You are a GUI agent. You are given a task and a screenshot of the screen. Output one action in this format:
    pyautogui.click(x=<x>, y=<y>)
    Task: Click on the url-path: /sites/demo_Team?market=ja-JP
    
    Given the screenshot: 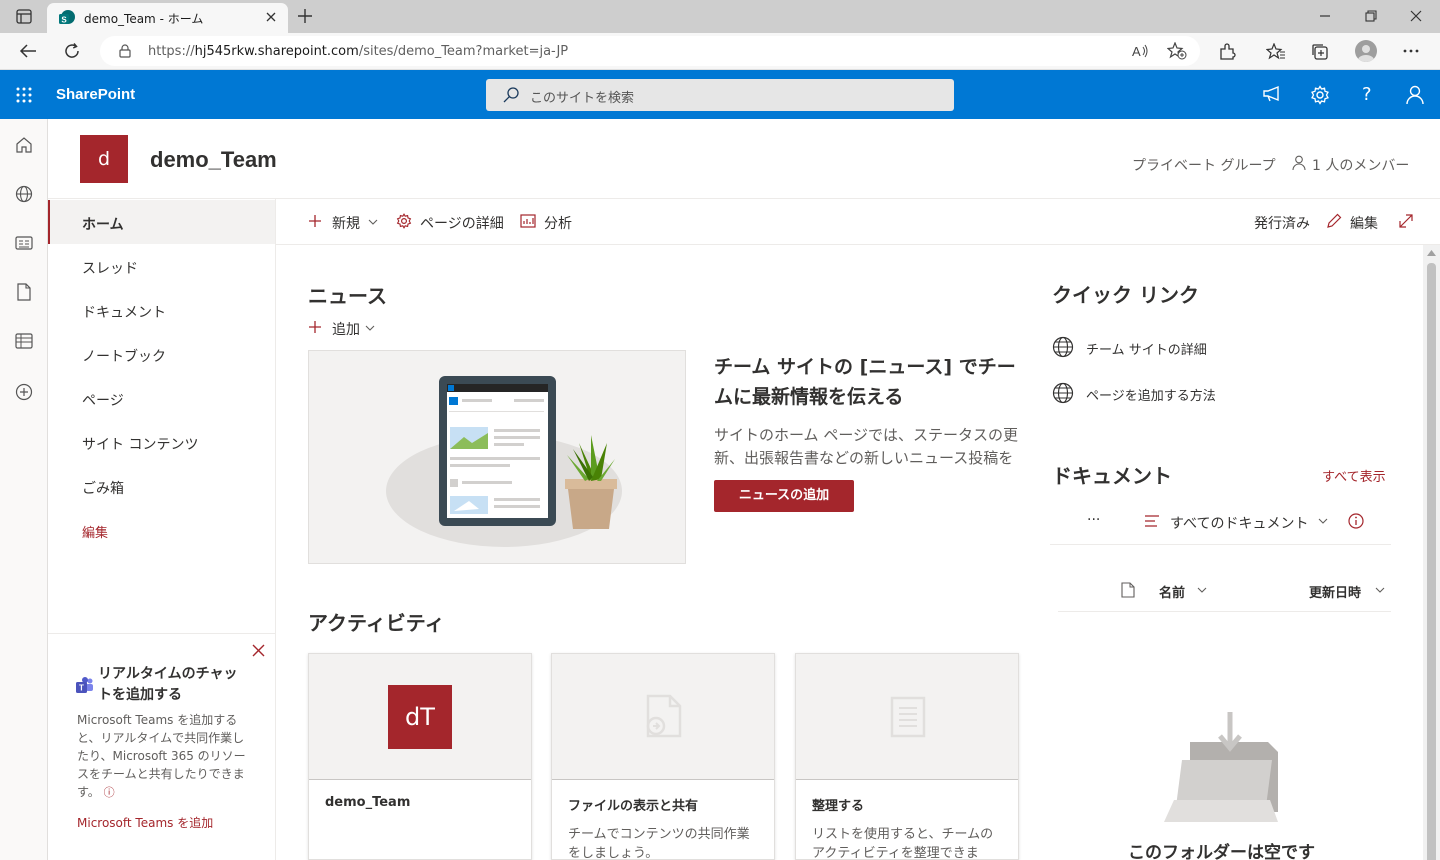 What is the action you would take?
    pyautogui.click(x=463, y=51)
    